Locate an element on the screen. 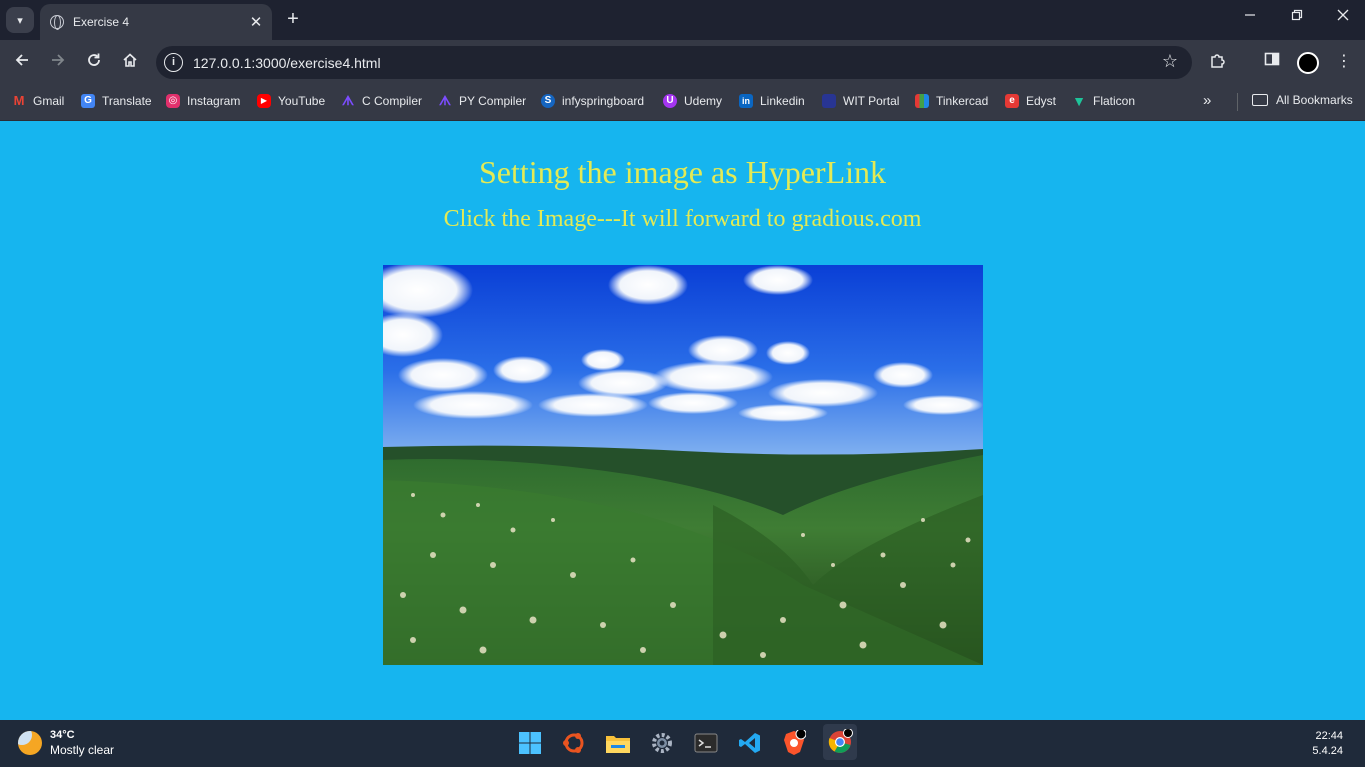 This screenshot has width=1365, height=767. udemy-icon: U is located at coordinates (670, 101).